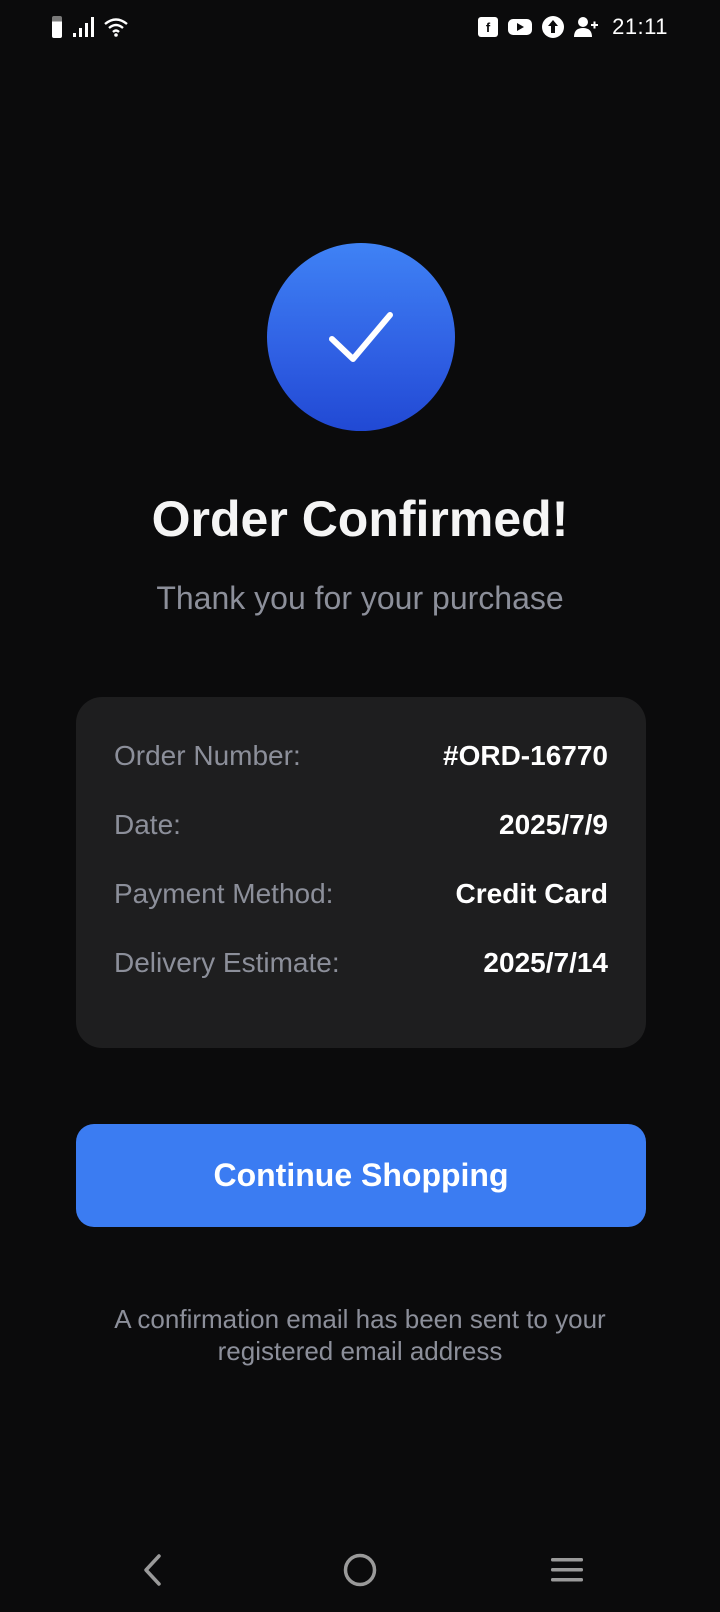 This screenshot has width=720, height=1612. Describe the element at coordinates (531, 893) in the screenshot. I see `payment-method-value: Credit Card` at that location.